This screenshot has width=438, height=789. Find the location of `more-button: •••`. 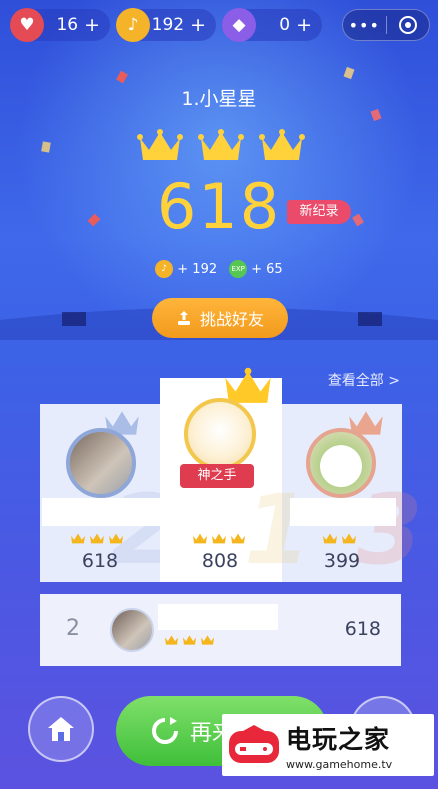

more-button: ••• is located at coordinates (364, 25).